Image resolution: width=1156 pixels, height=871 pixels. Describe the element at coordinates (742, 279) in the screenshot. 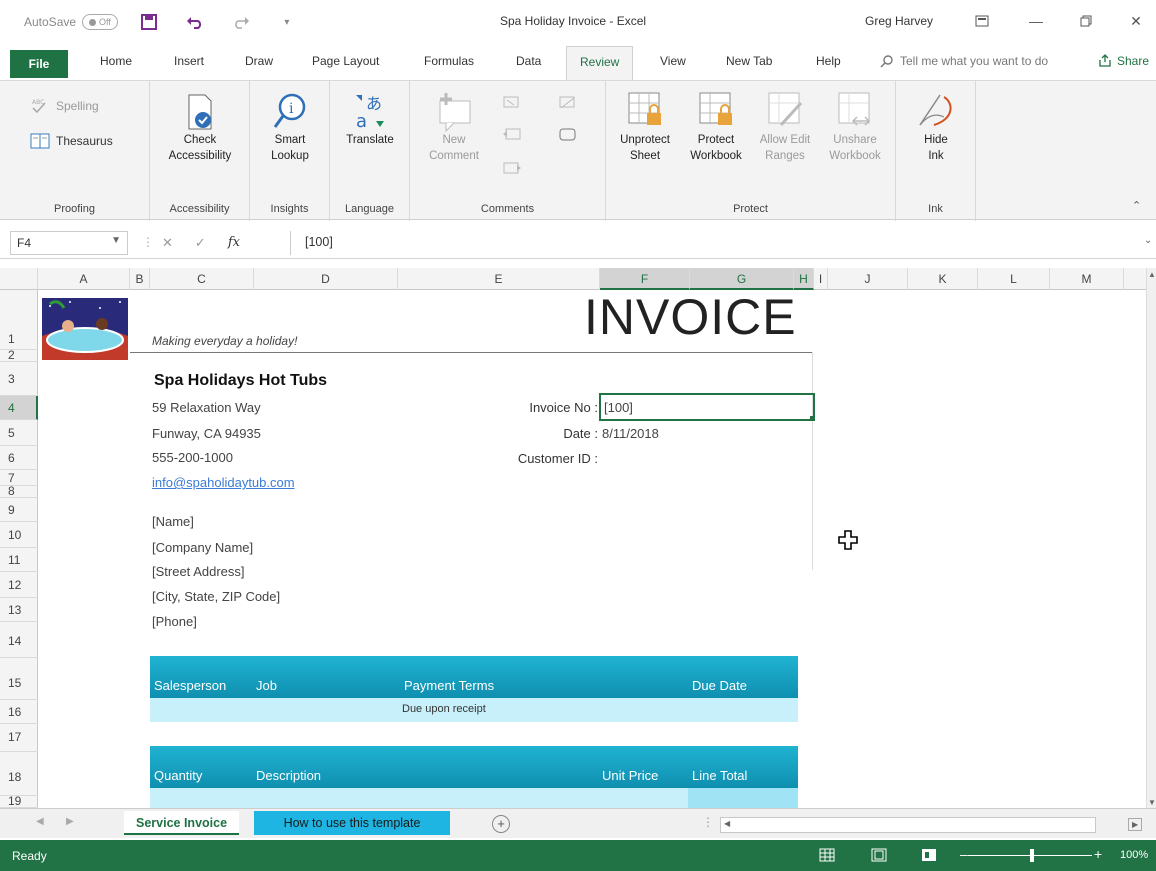

I see `column-header-g: G` at that location.